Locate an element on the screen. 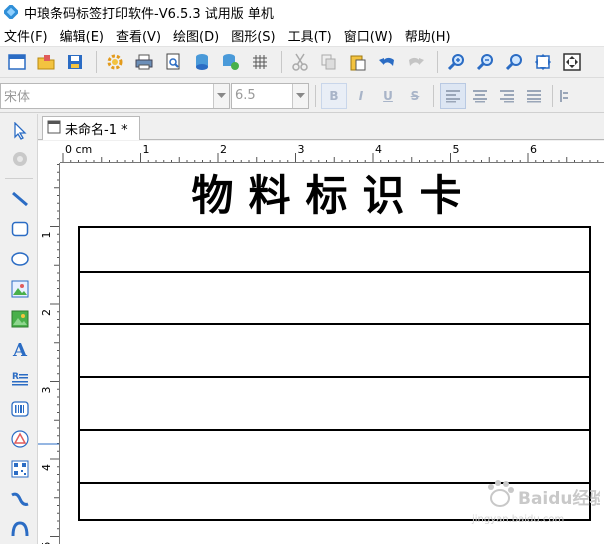  horizontal-ruler: 0 cm 1 2 3 4 5 6 is located at coordinates (321, 152).